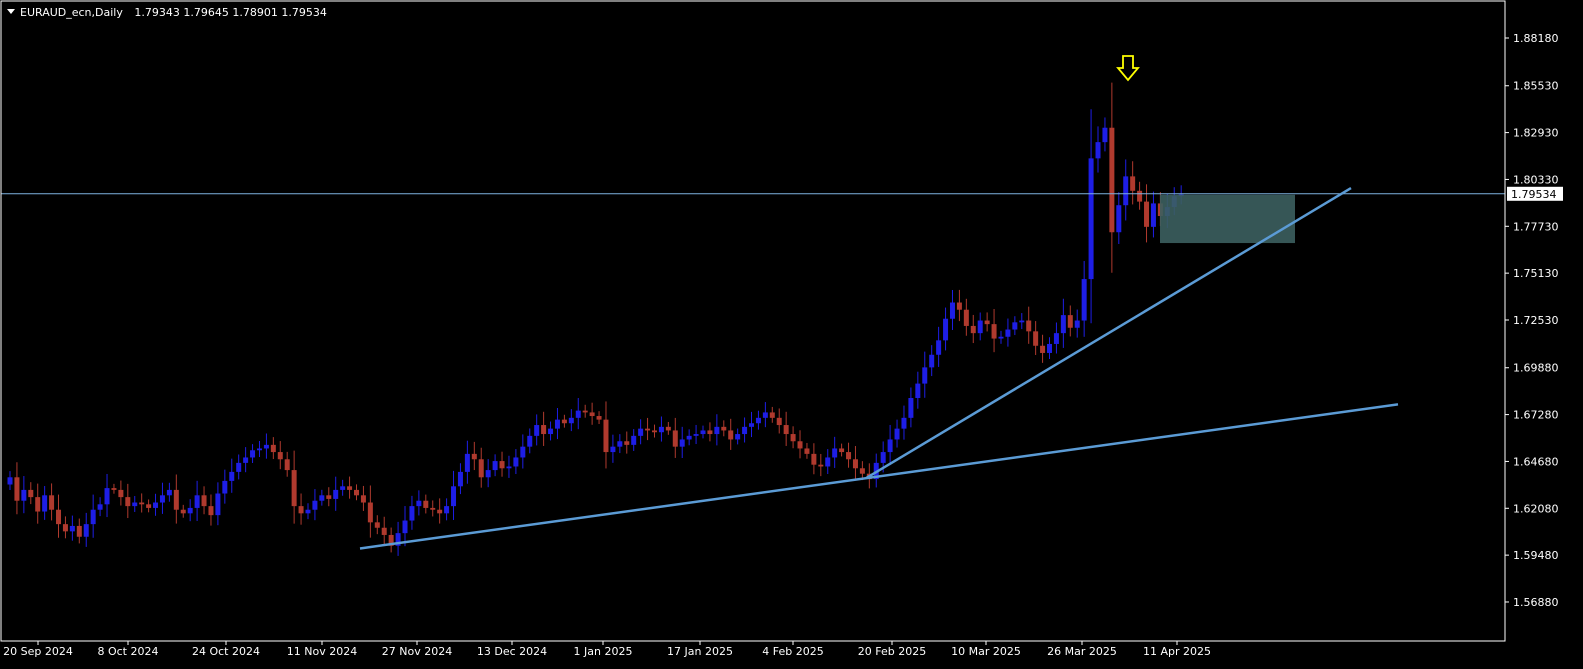 This screenshot has width=1583, height=669. What do you see at coordinates (1536, 602) in the screenshot?
I see `price-tick-label: 1.56880` at bounding box center [1536, 602].